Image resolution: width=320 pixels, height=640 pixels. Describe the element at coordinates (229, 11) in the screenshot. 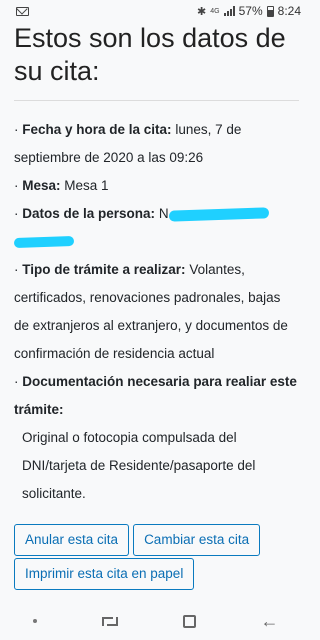

I see `signal-icon` at that location.